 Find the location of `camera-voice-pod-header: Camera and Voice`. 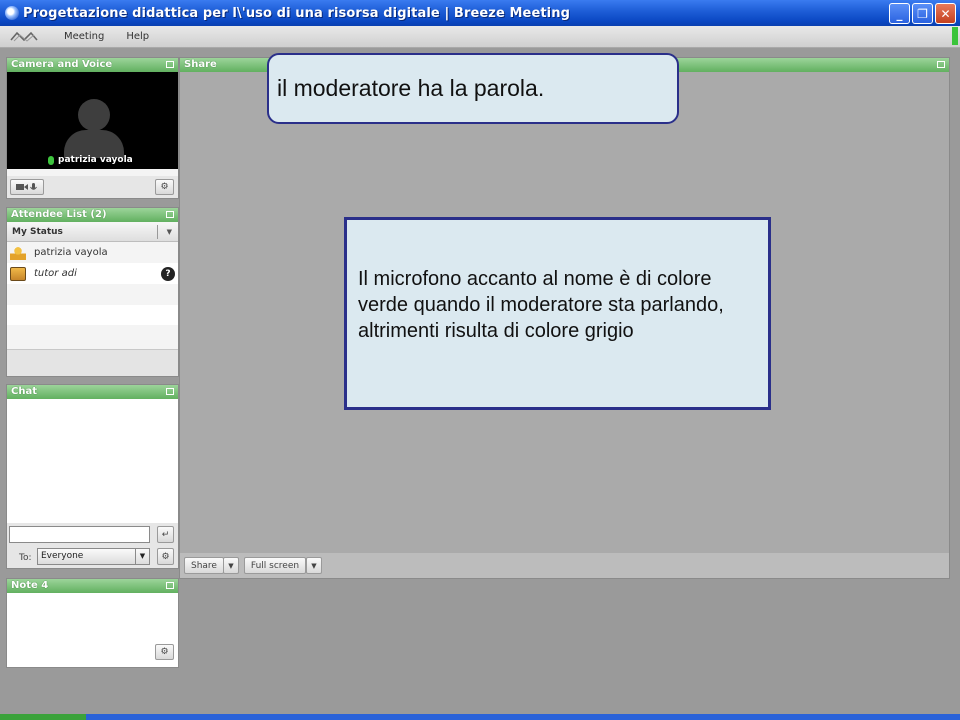

camera-voice-pod-header: Camera and Voice is located at coordinates (92, 65).